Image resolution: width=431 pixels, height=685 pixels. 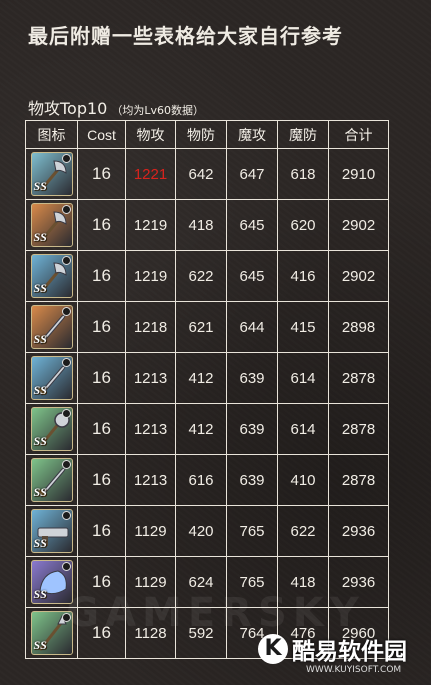 What do you see at coordinates (201, 174) in the screenshot?
I see `physical-defense-cell: 642` at bounding box center [201, 174].